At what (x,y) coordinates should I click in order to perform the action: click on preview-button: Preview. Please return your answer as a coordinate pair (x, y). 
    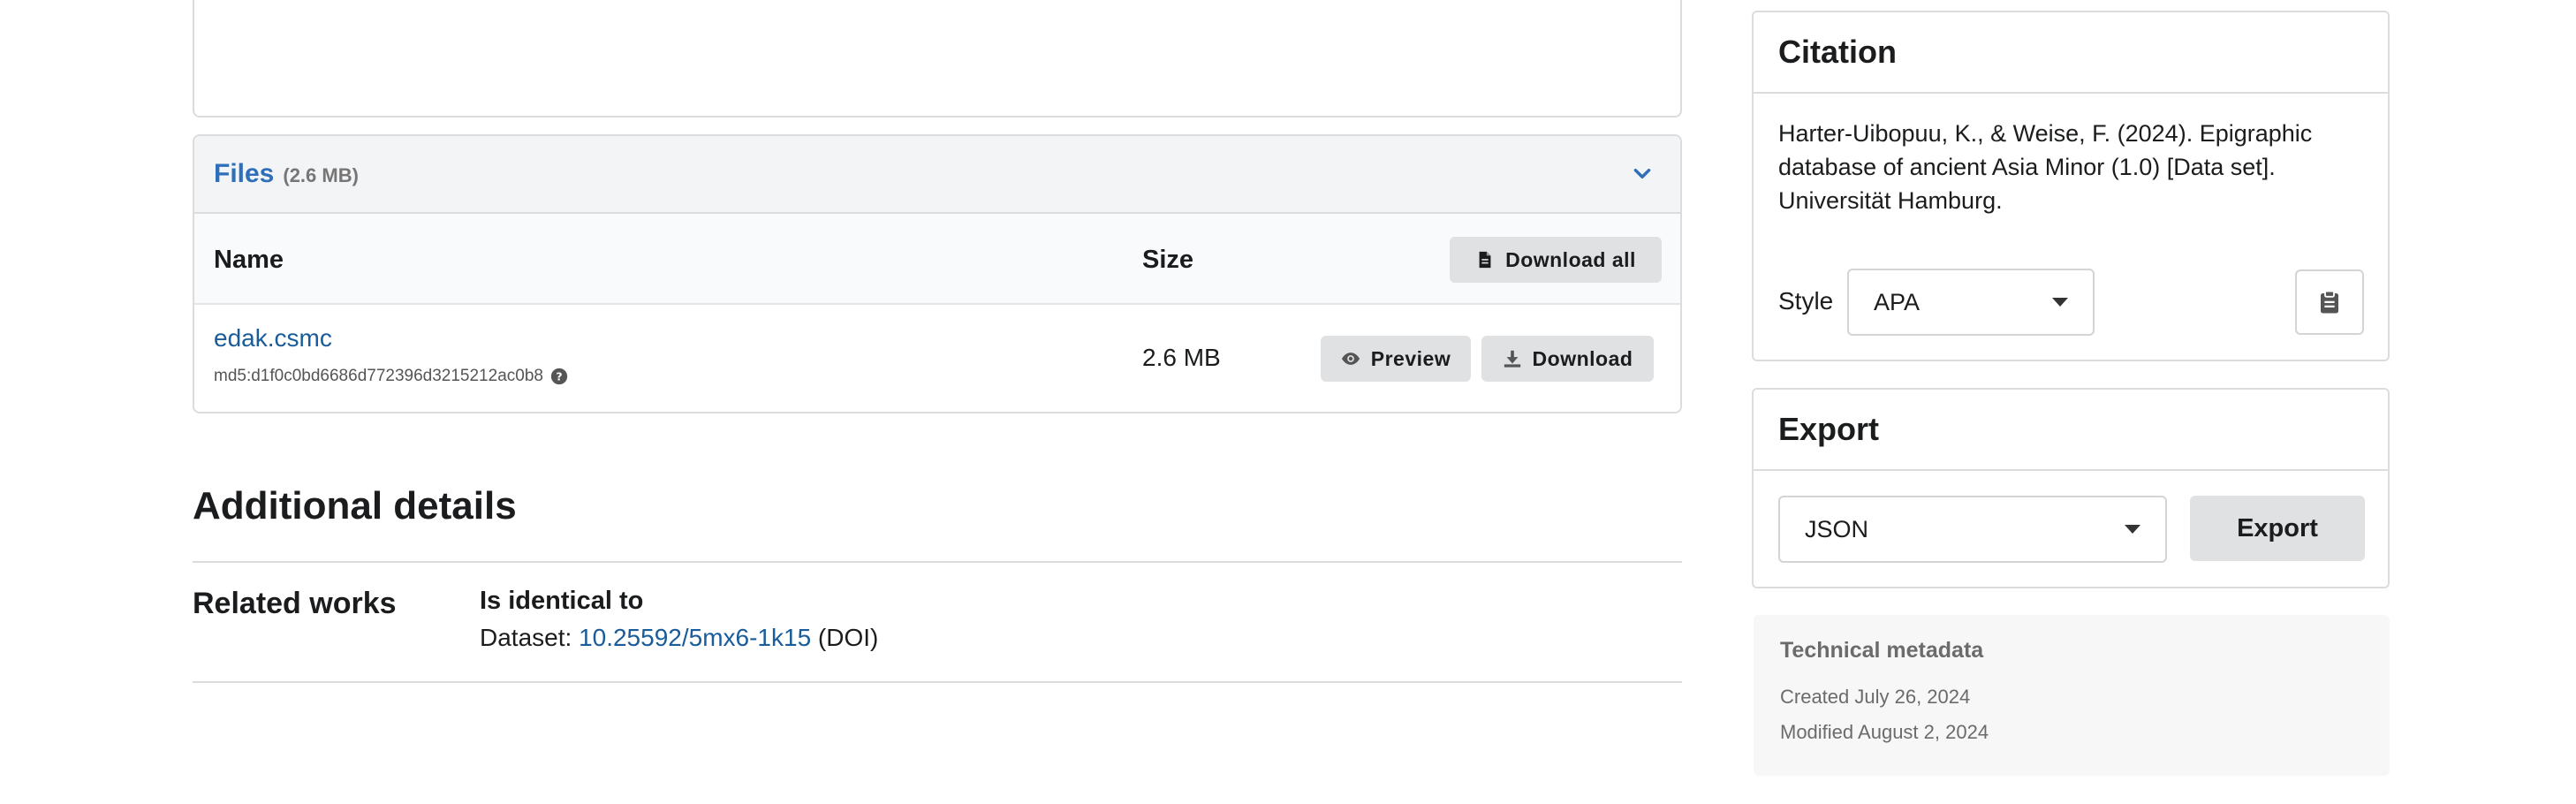
    Looking at the image, I should click on (1396, 359).